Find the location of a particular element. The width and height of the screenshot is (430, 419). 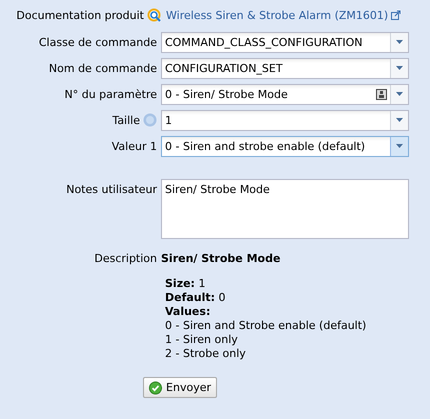

description-heading: Values: is located at coordinates (188, 312).